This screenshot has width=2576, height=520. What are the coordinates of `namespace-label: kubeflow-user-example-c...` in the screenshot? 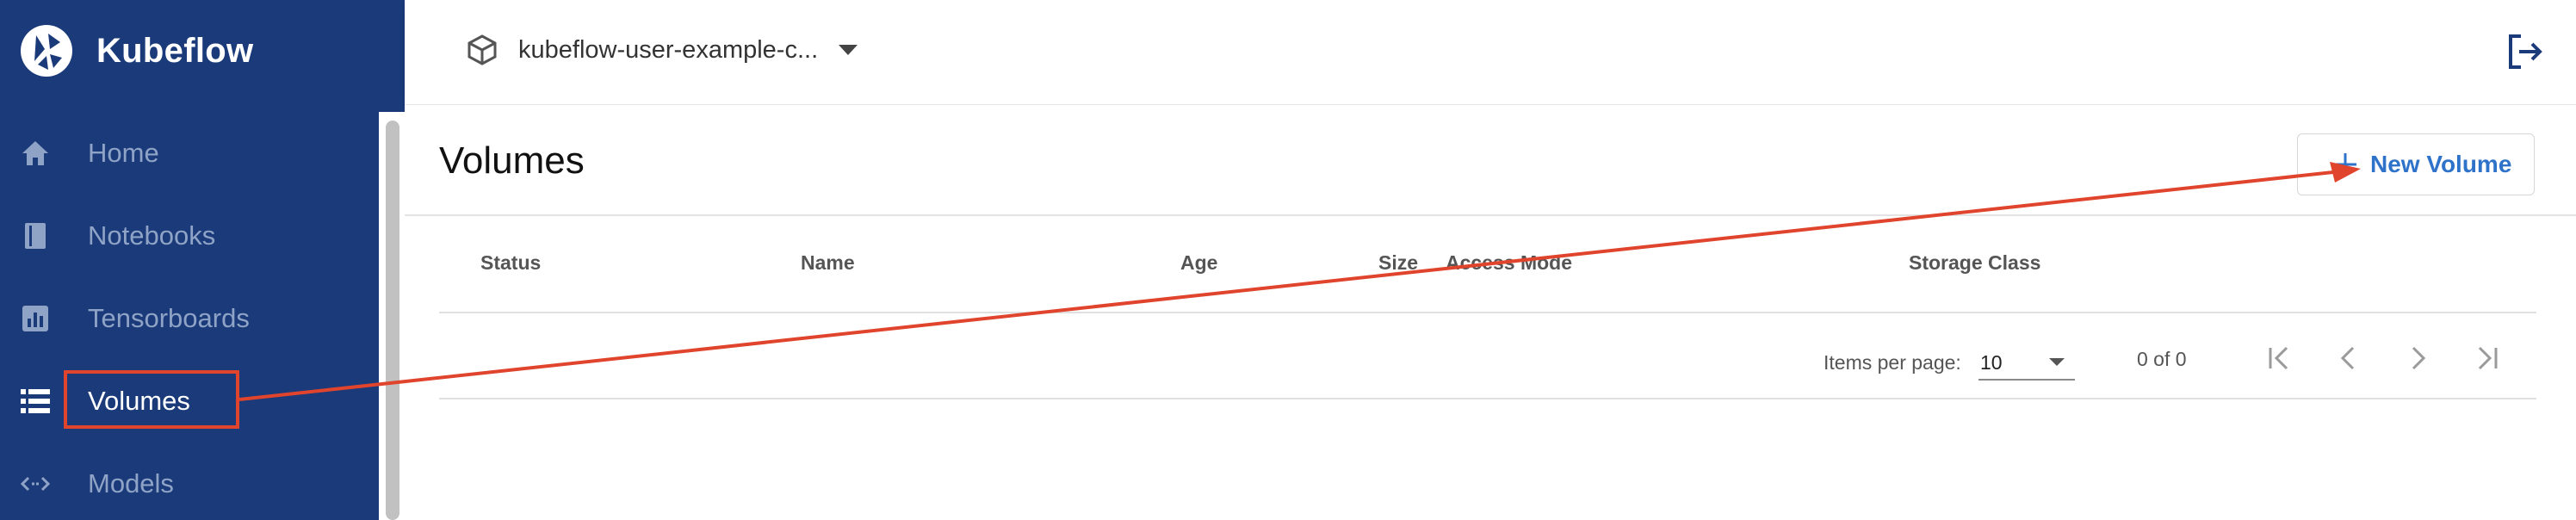 It's located at (668, 49).